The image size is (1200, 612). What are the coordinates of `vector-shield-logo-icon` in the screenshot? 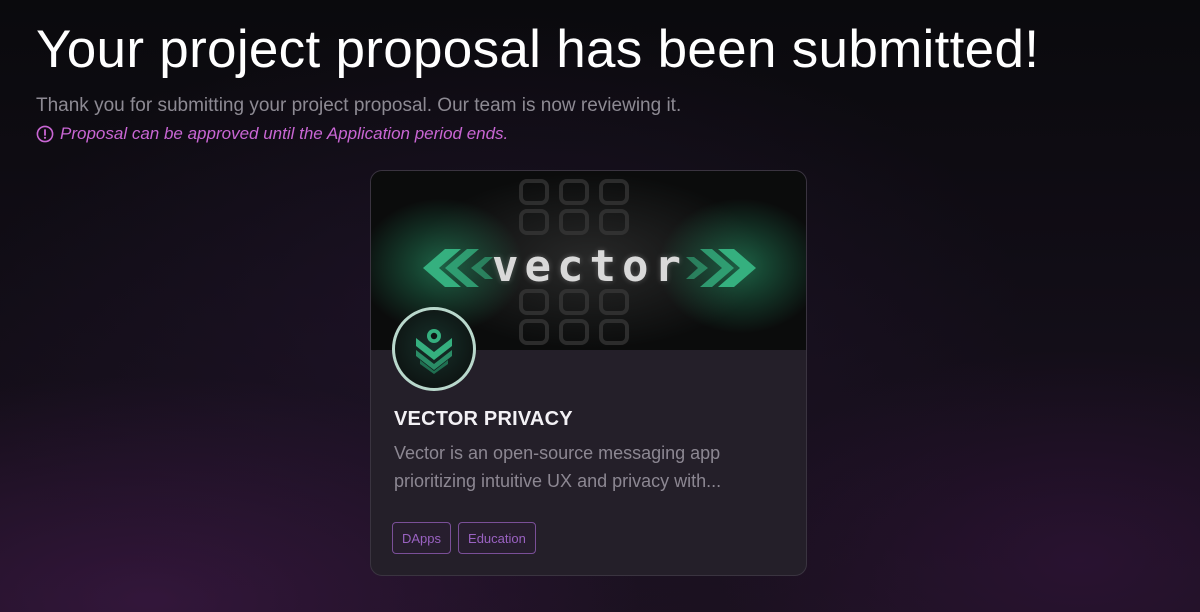 It's located at (434, 351).